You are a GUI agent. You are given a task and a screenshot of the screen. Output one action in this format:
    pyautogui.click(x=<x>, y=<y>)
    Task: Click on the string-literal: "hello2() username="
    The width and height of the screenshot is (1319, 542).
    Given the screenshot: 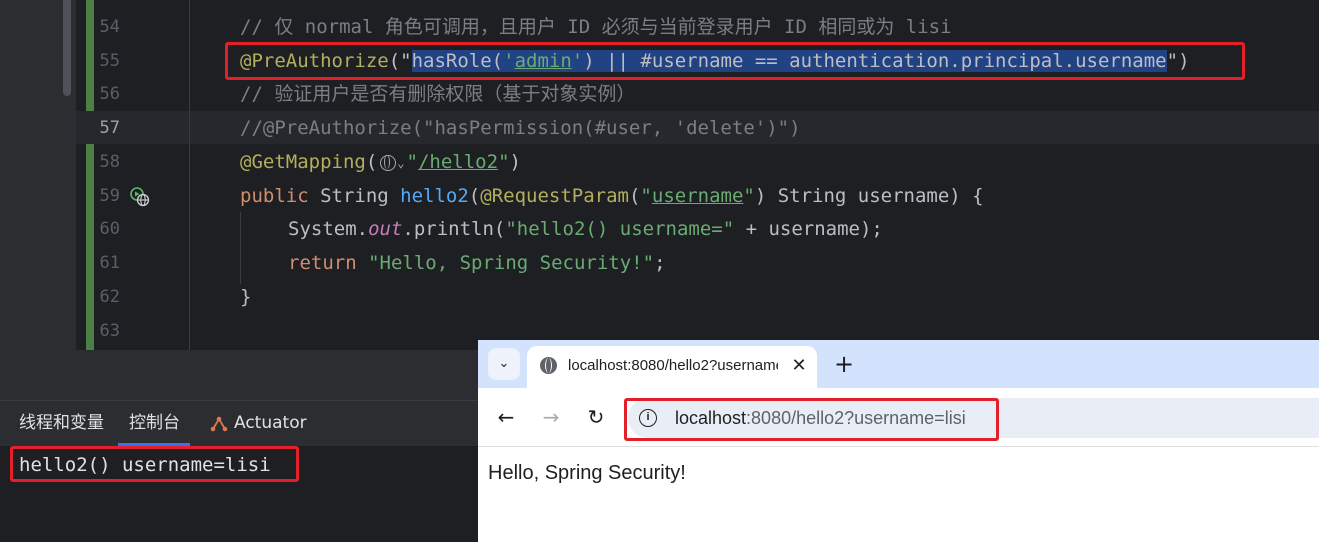 What is the action you would take?
    pyautogui.click(x=620, y=229)
    